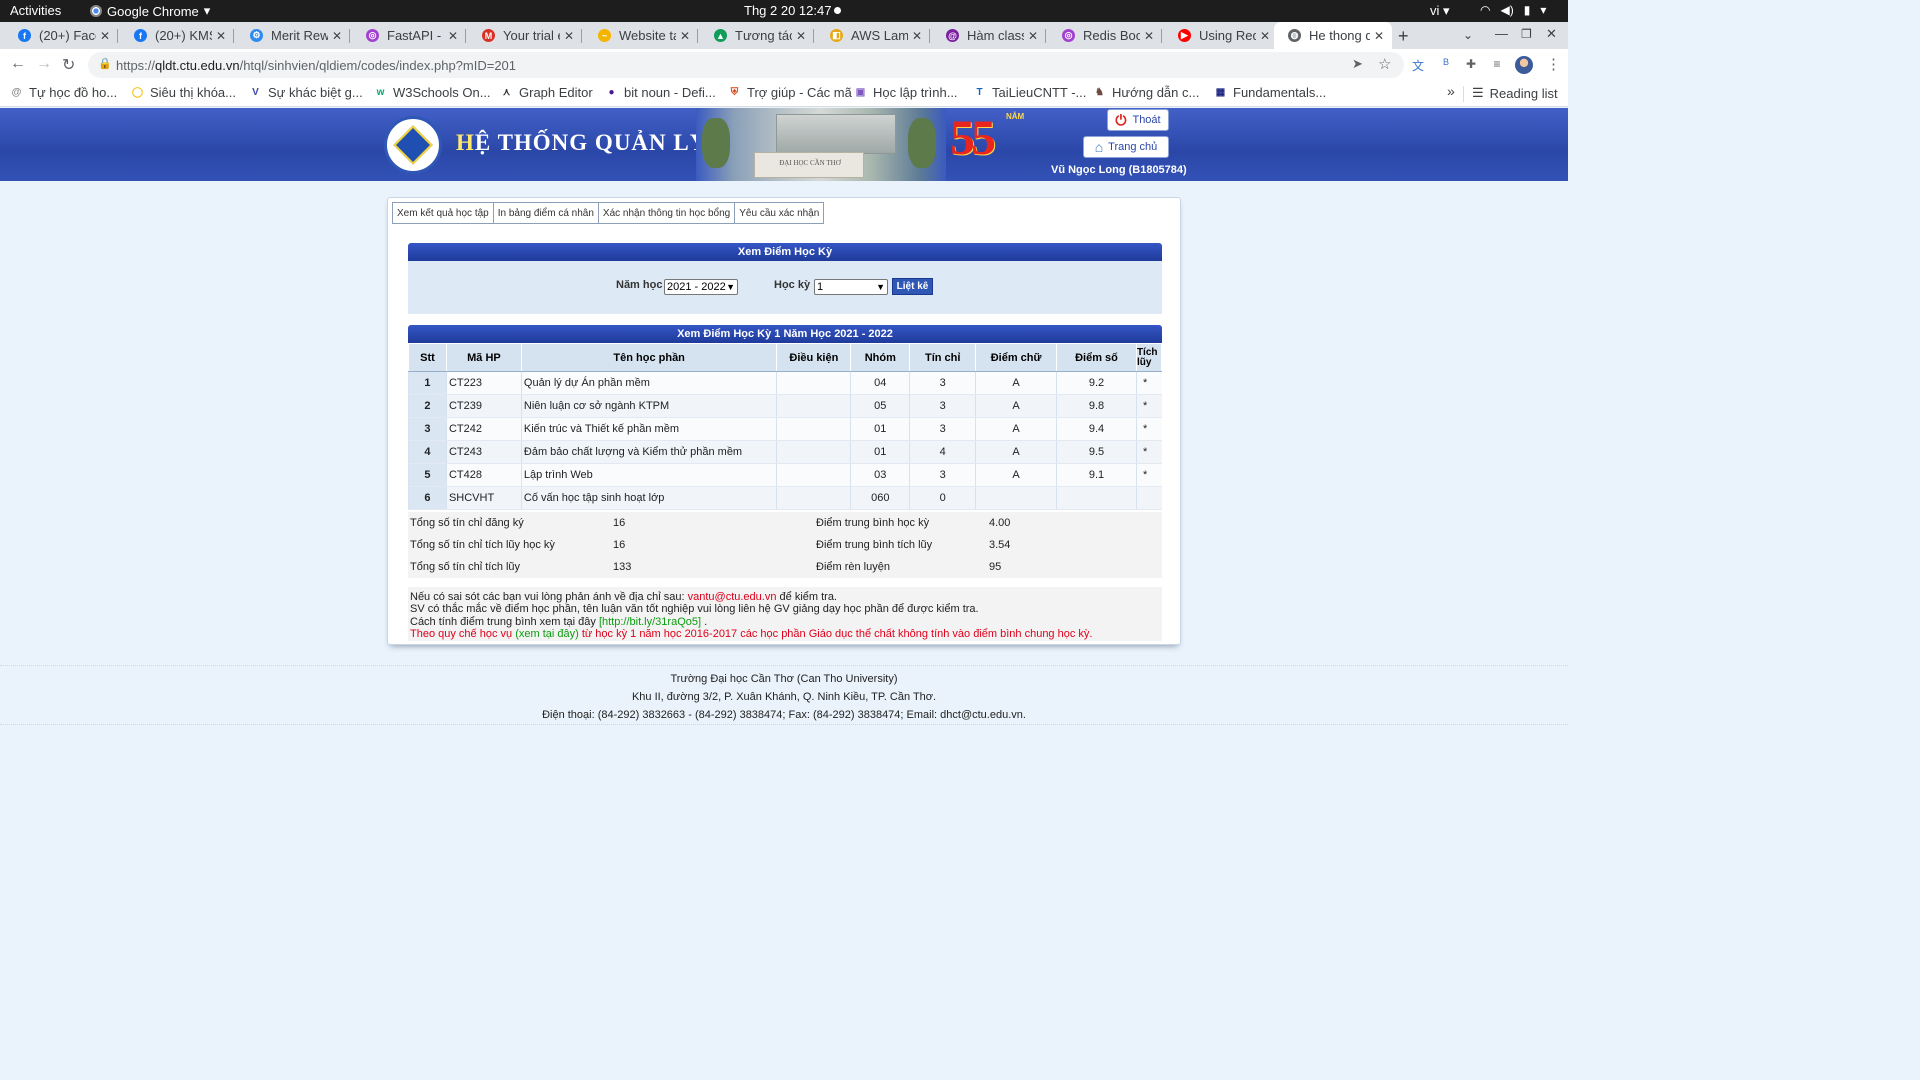  I want to click on university-logo, so click(413, 145).